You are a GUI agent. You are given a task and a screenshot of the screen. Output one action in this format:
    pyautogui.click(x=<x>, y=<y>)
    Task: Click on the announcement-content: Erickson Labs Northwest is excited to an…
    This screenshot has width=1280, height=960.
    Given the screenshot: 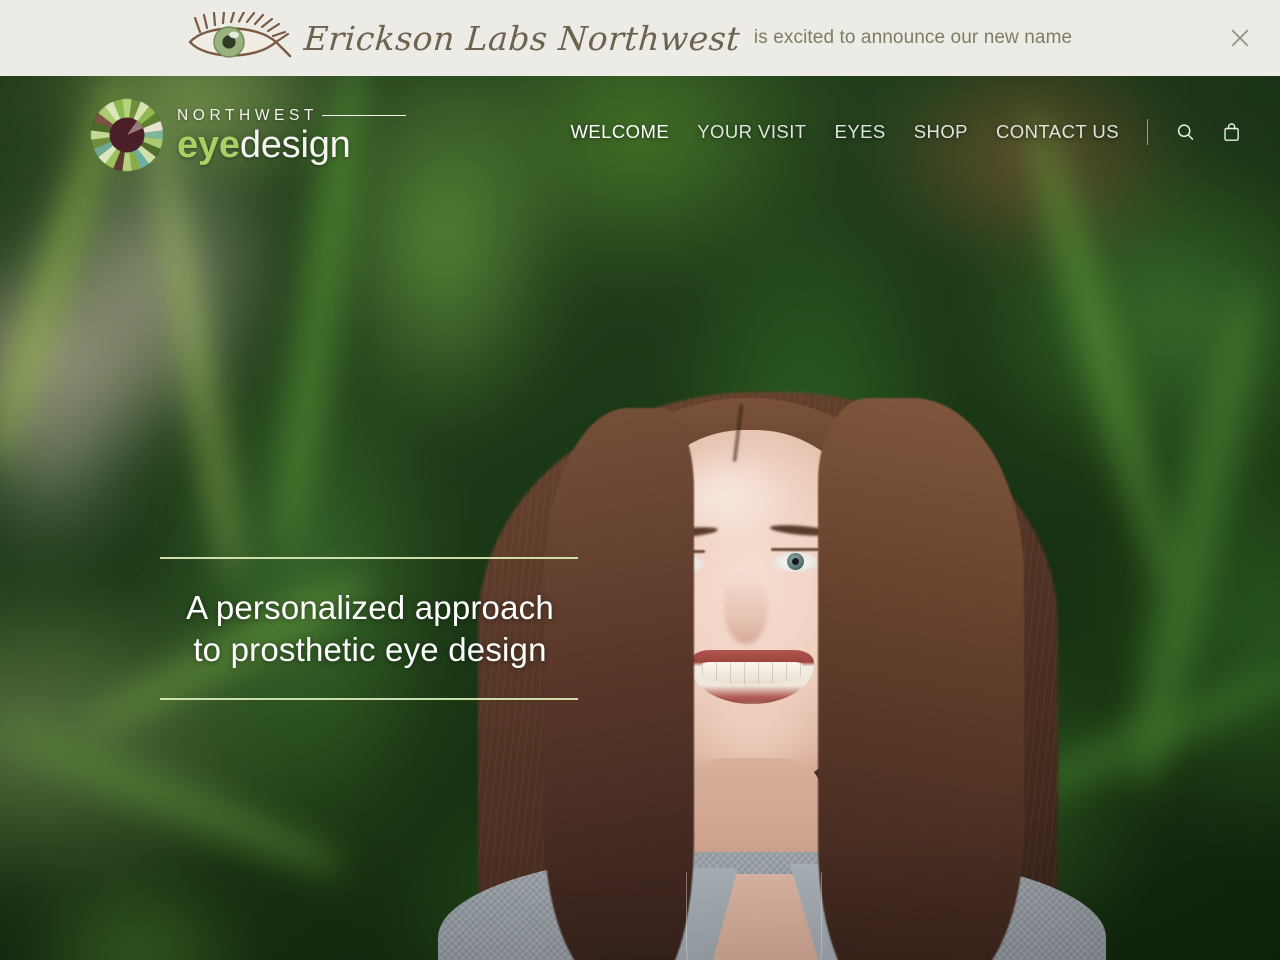 What is the action you would take?
    pyautogui.click(x=628, y=37)
    